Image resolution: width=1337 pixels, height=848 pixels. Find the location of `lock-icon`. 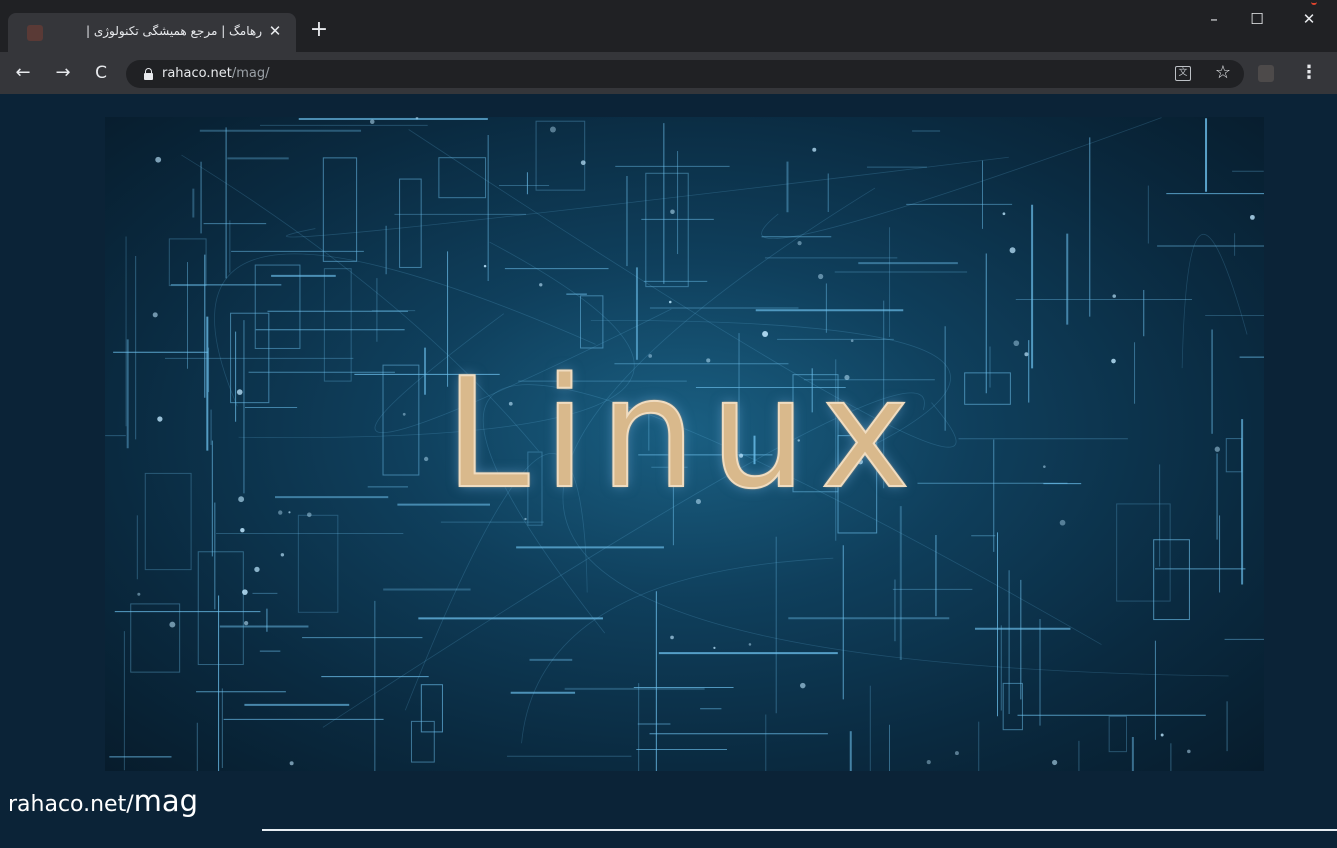

lock-icon is located at coordinates (148, 74).